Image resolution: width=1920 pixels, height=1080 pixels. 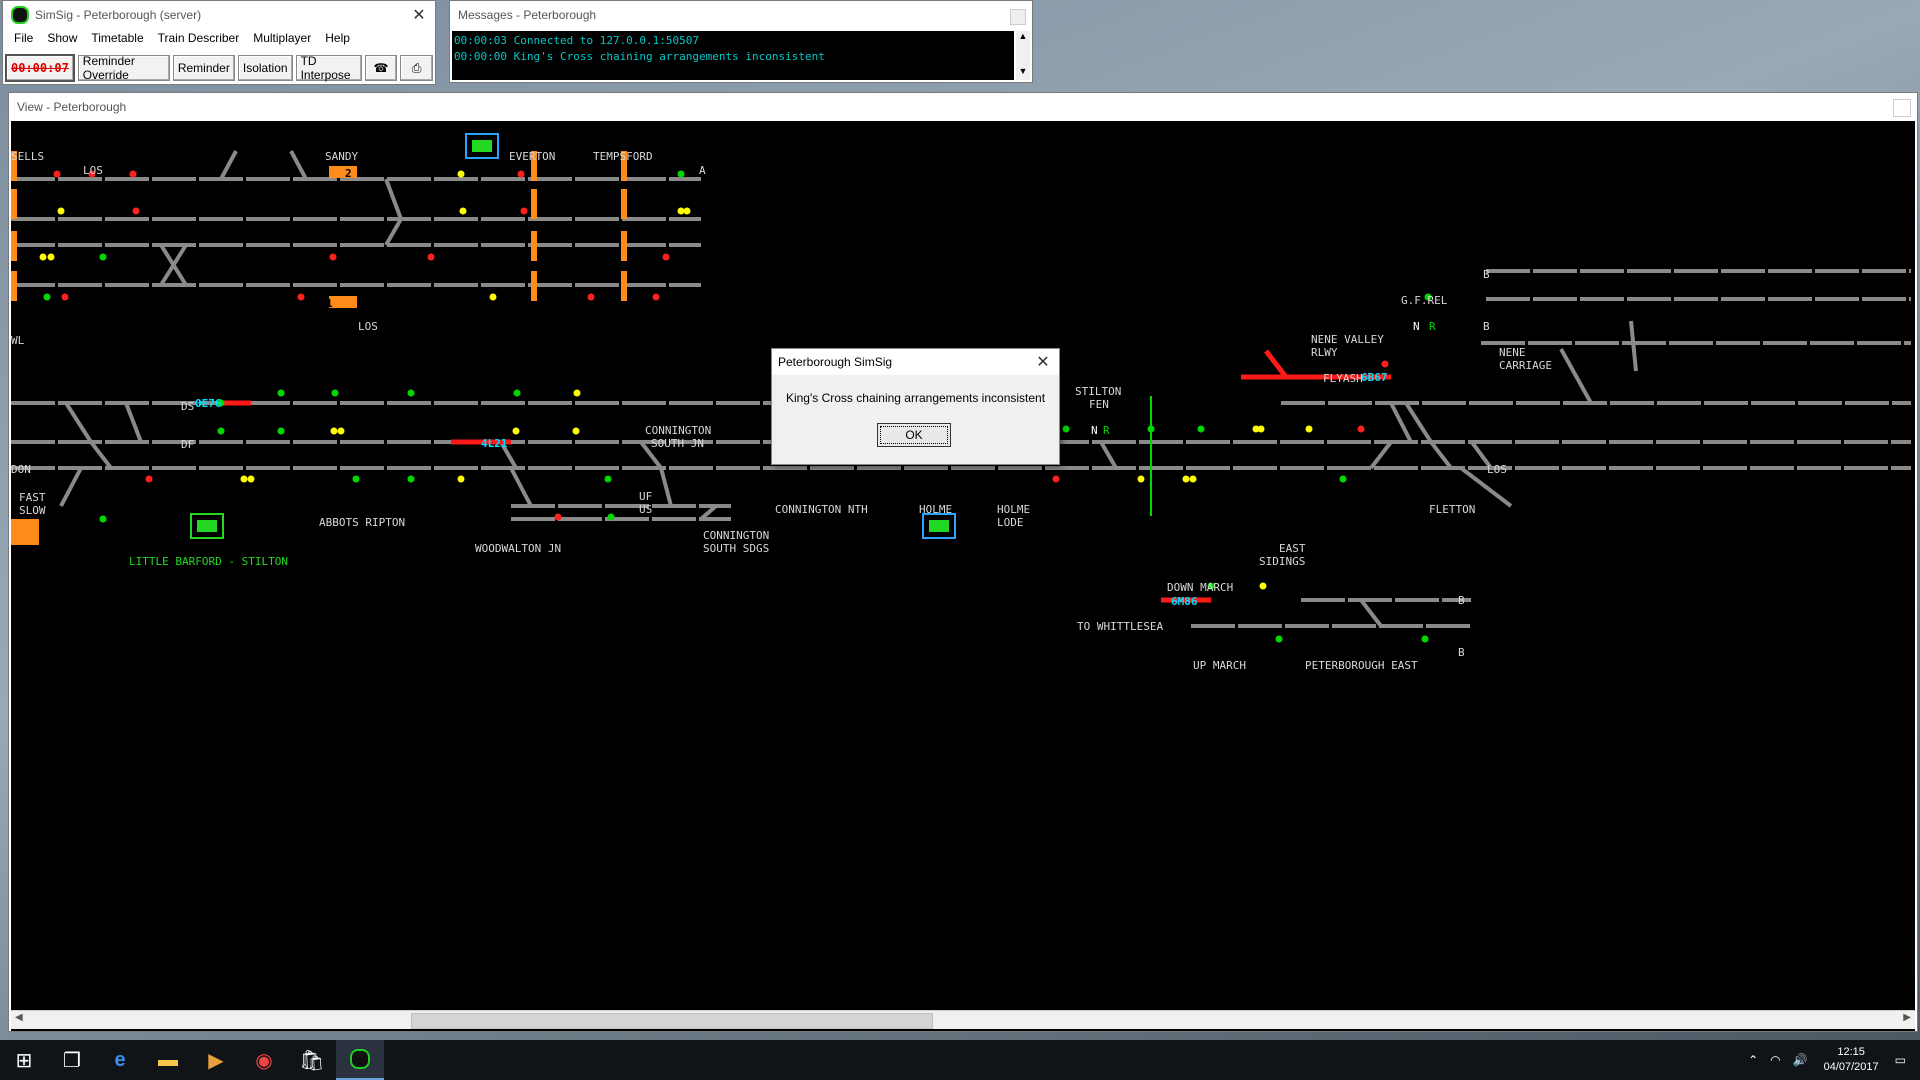 What do you see at coordinates (18, 340) in the screenshot?
I see `panel-label: WL` at bounding box center [18, 340].